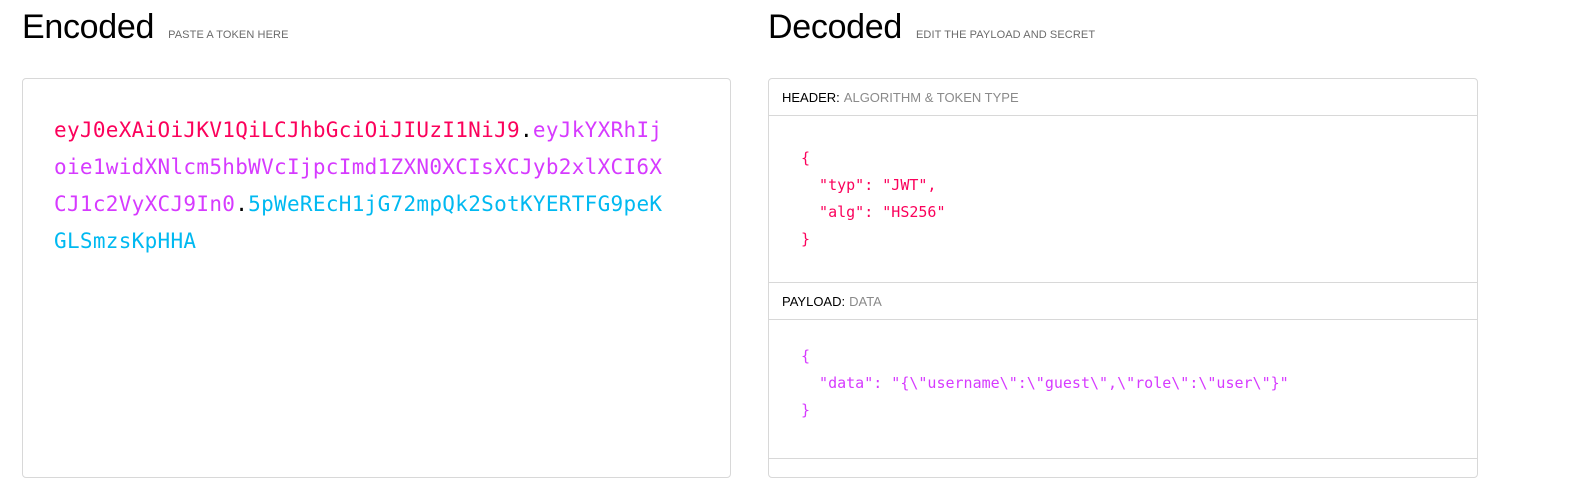 The image size is (1576, 478). What do you see at coordinates (228, 35) in the screenshot?
I see `encoded-subtitle: PASTE A TOKEN HERE` at bounding box center [228, 35].